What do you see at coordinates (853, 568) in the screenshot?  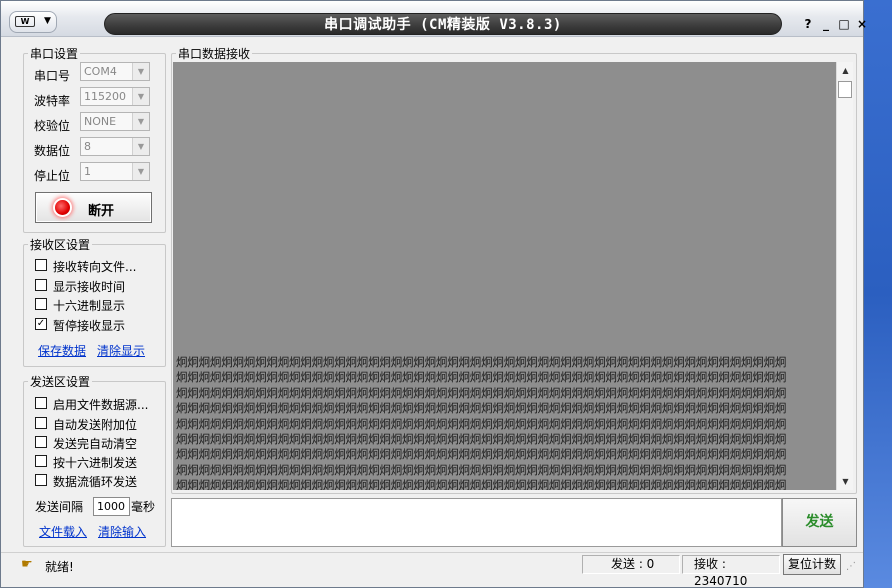 I see `resize-grip-icon: ⋰` at bounding box center [853, 568].